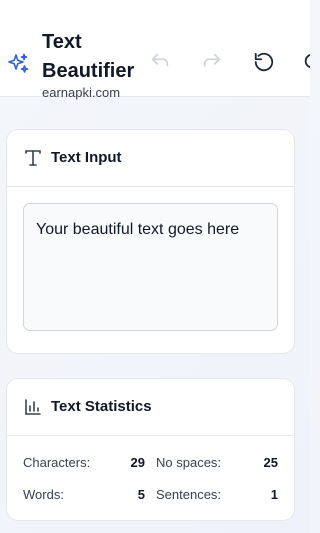 The image size is (320, 533). What do you see at coordinates (189, 494) in the screenshot?
I see `sentences-label: Sentences:` at bounding box center [189, 494].